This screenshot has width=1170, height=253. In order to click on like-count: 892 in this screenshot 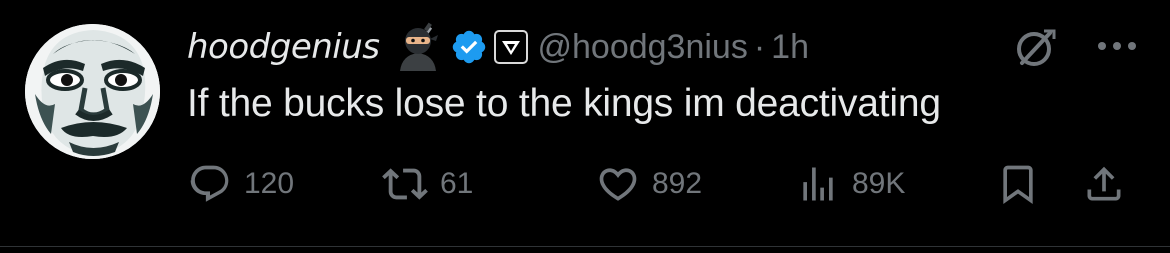, I will do `click(677, 183)`.